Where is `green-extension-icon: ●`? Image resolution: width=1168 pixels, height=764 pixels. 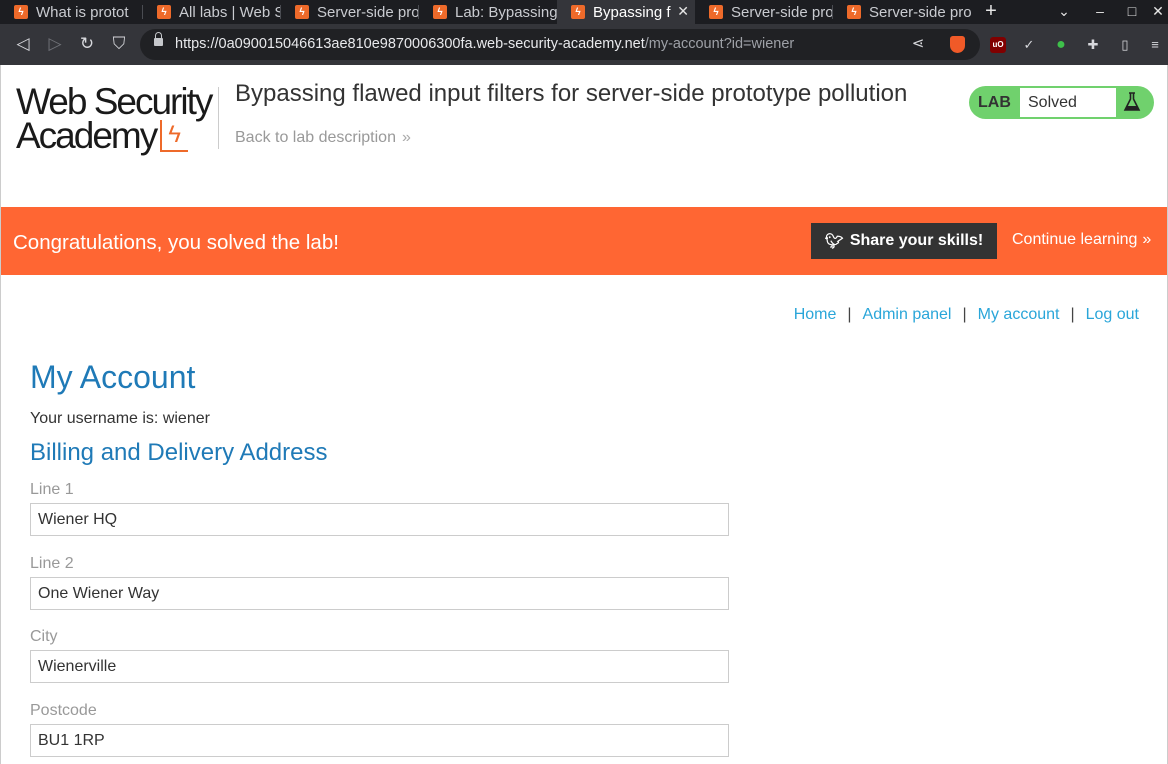 green-extension-icon: ● is located at coordinates (1061, 45).